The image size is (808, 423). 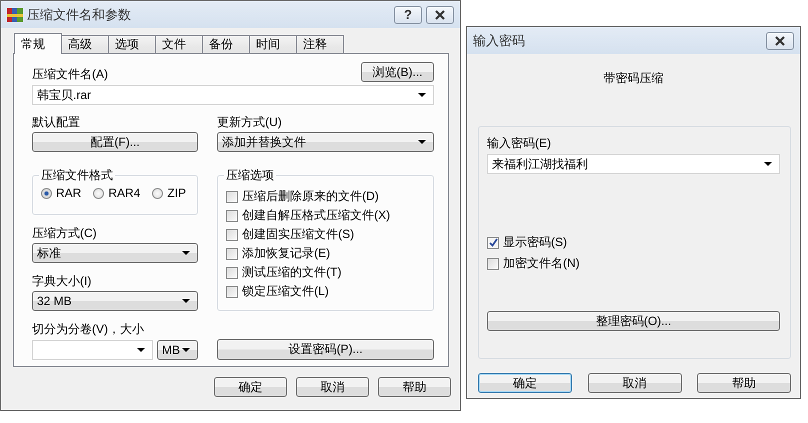 I want to click on group-title: 压缩选项, so click(x=250, y=175).